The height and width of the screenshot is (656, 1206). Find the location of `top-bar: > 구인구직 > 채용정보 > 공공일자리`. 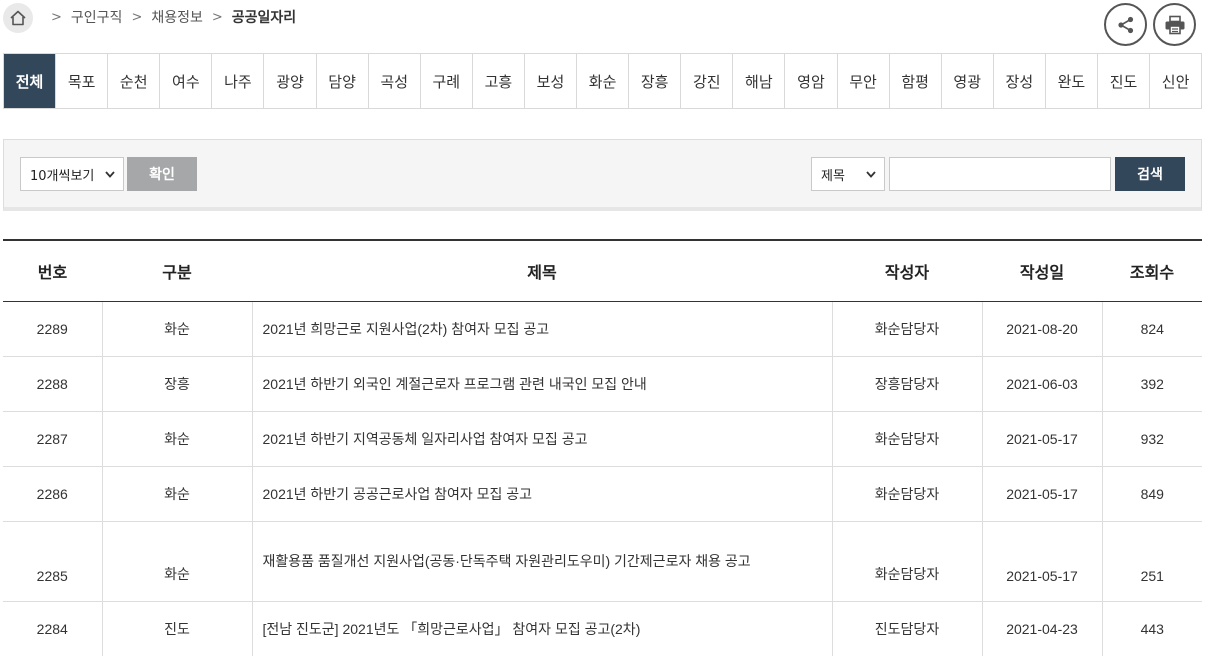

top-bar: > 구인구직 > 채용정보 > 공공일자리 is located at coordinates (603, 25).